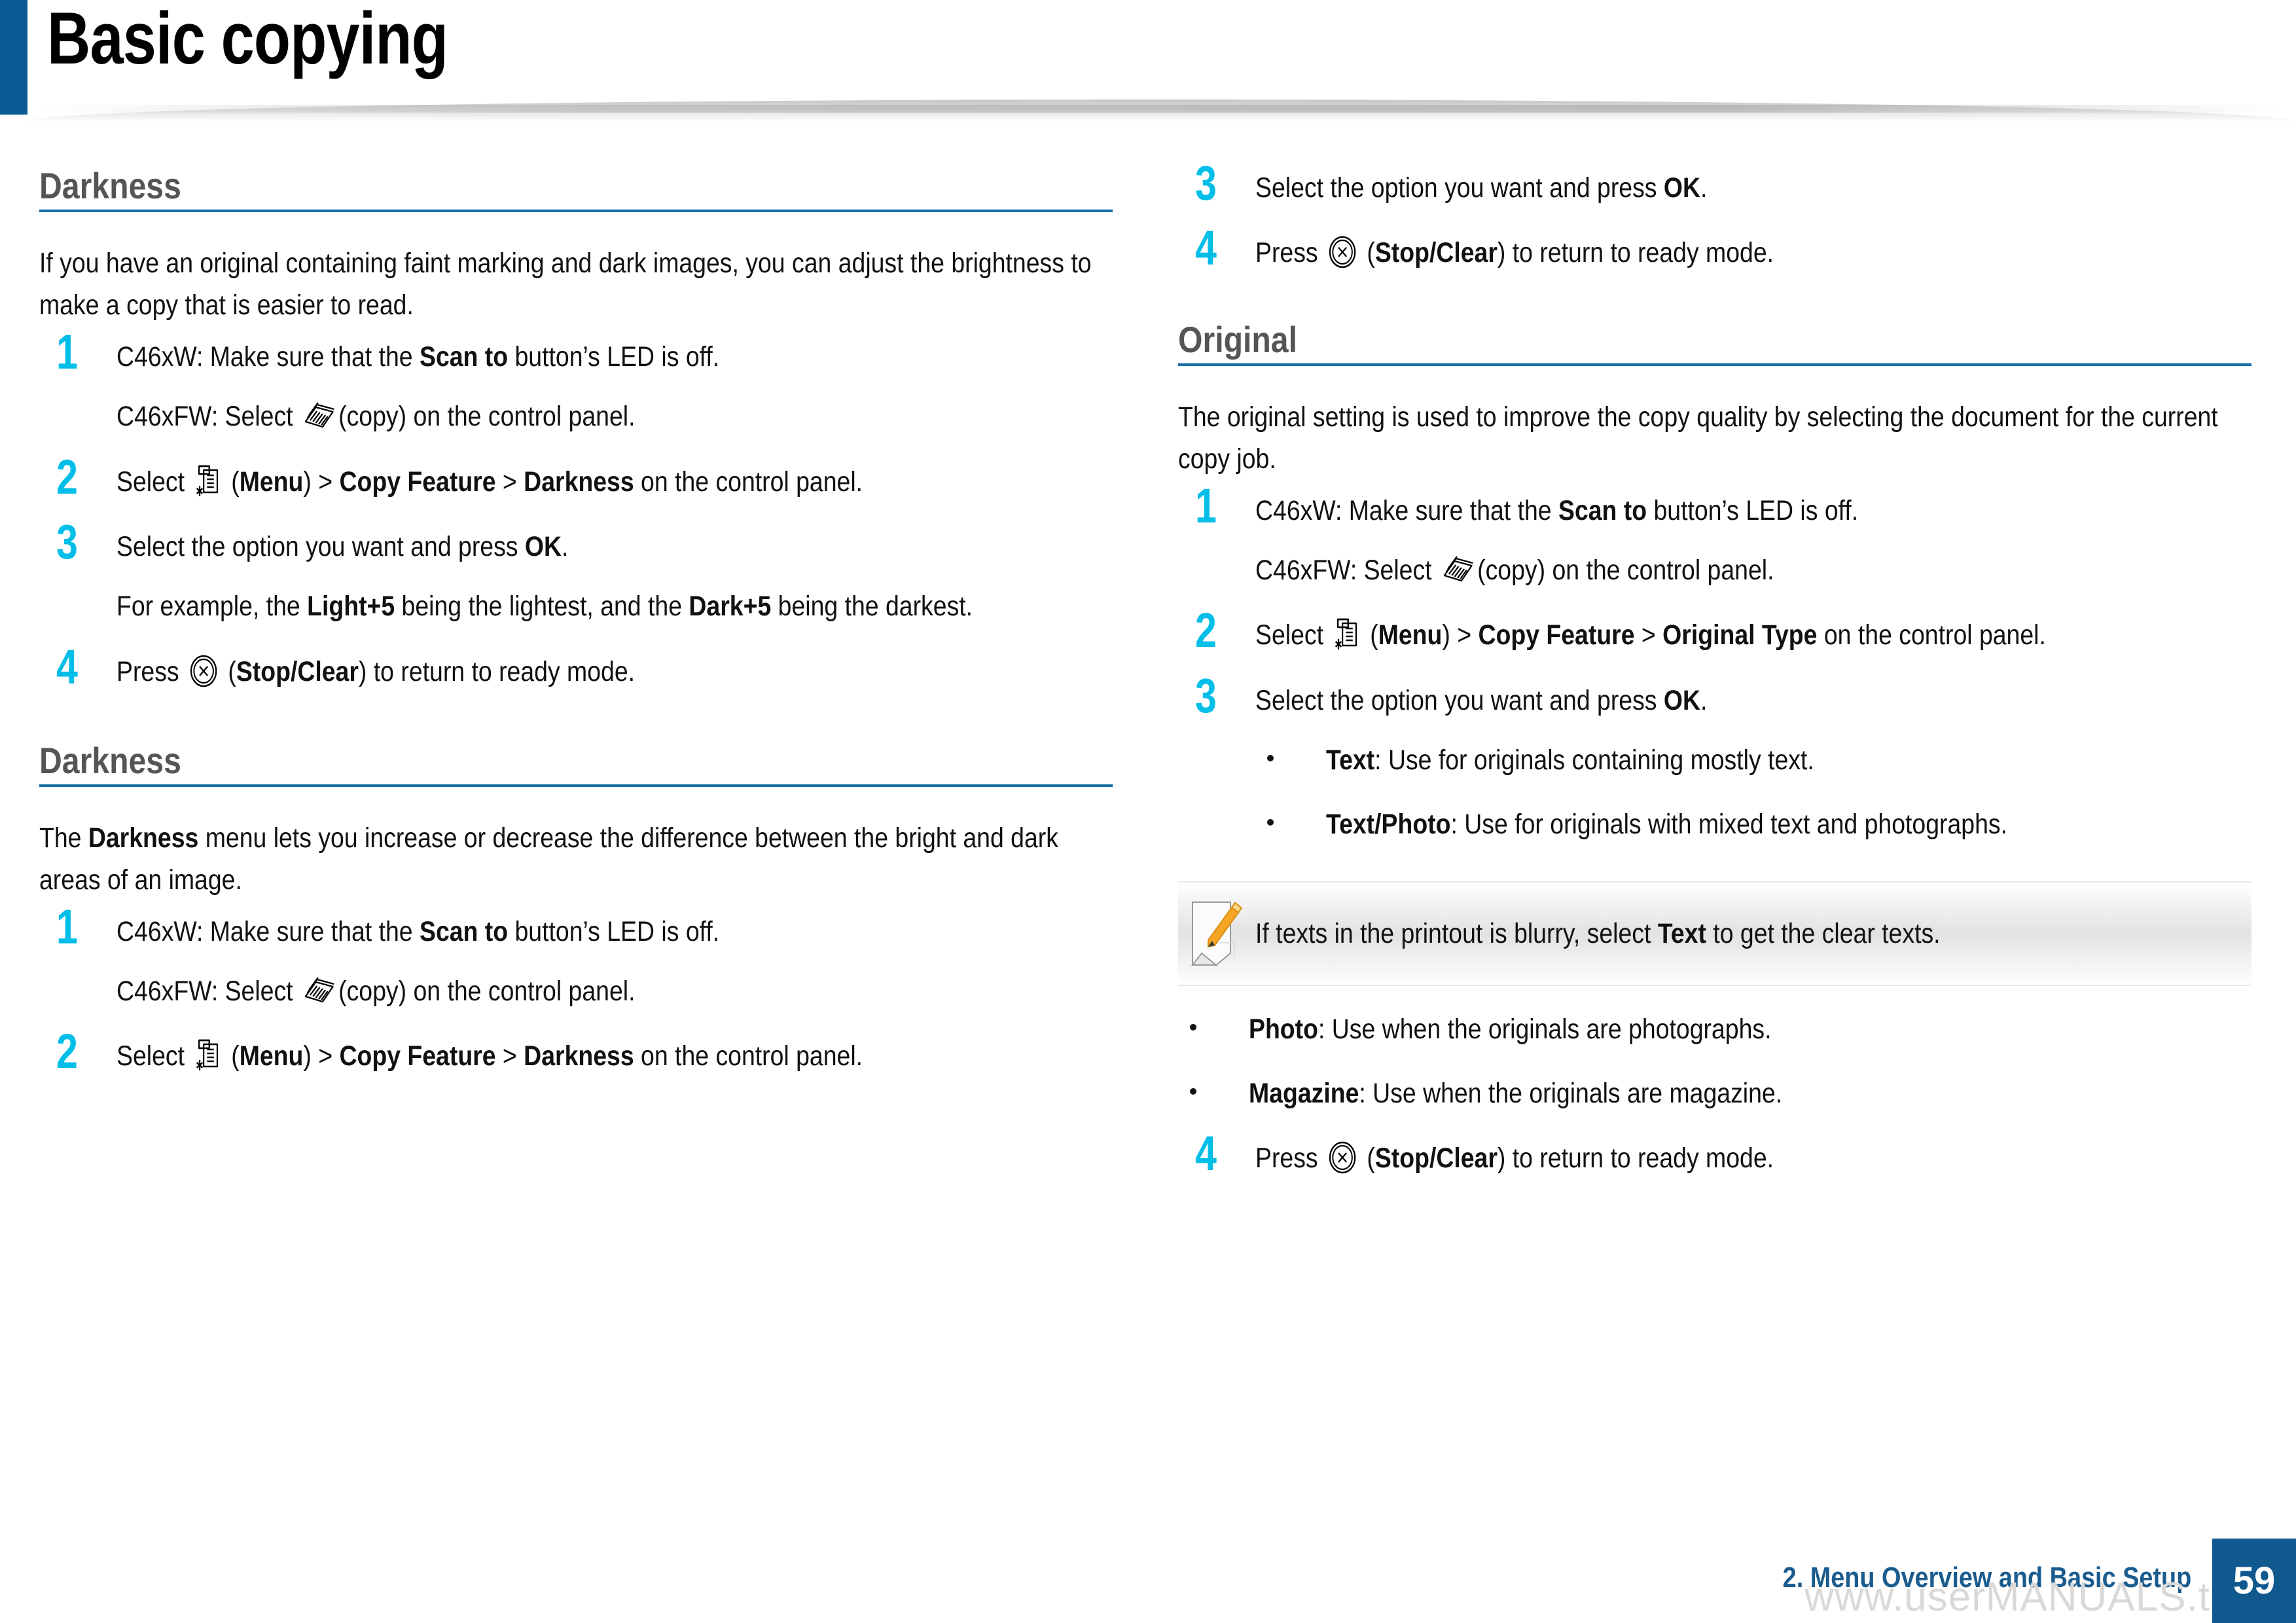 The height and width of the screenshot is (1623, 2296). Describe the element at coordinates (2041, 1597) in the screenshot. I see `watermark: www.userMANUALS.tech` at that location.